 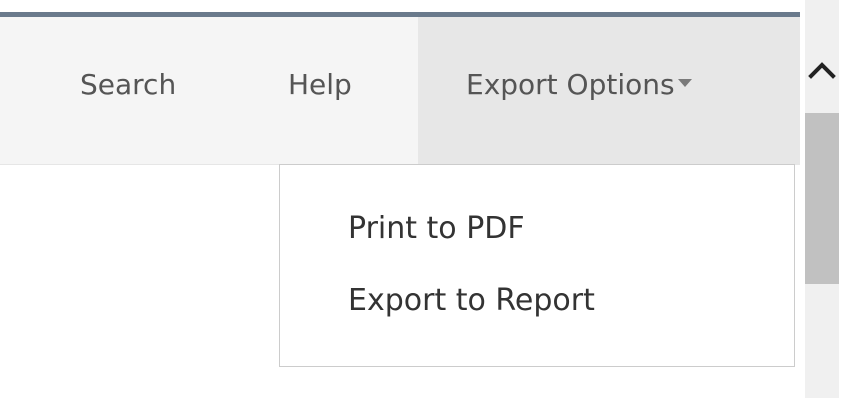 What do you see at coordinates (320, 90) in the screenshot?
I see `nav-help: Help` at bounding box center [320, 90].